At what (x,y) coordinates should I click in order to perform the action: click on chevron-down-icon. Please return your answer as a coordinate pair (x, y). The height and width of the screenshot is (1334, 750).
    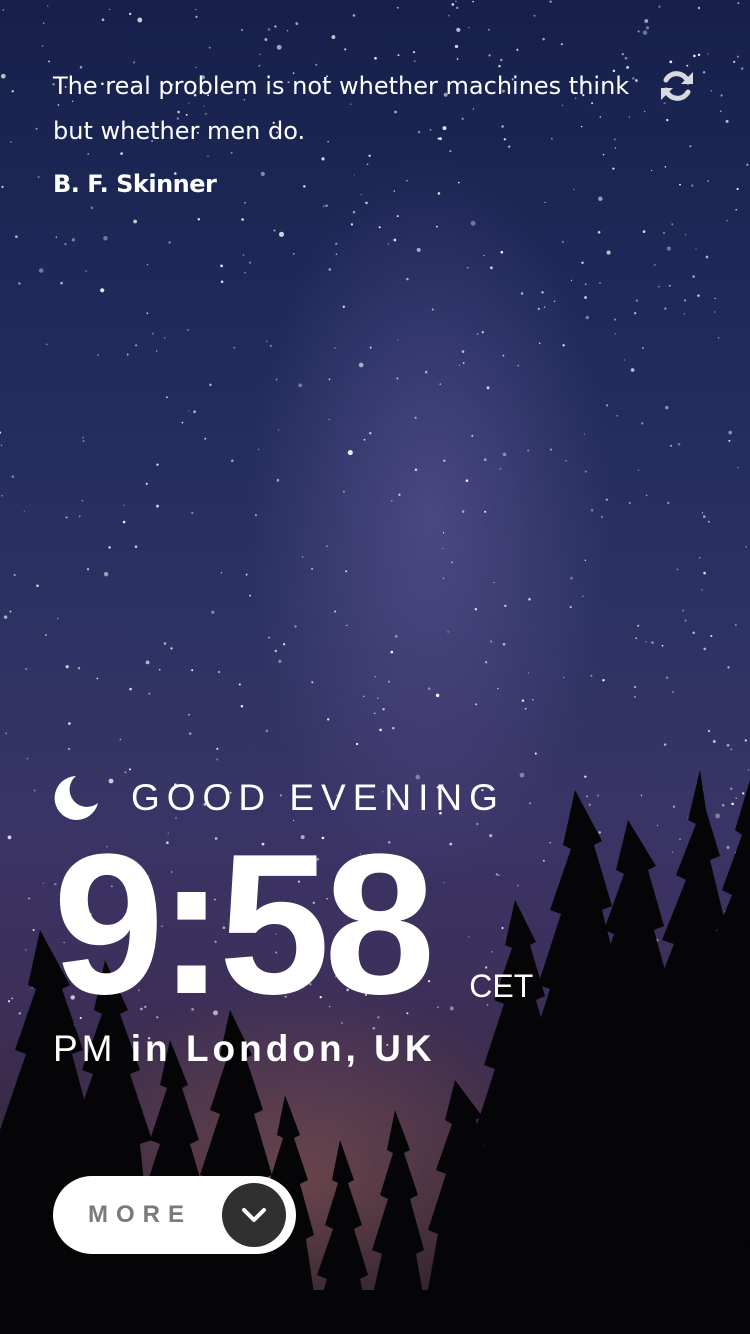
    Looking at the image, I should click on (254, 1215).